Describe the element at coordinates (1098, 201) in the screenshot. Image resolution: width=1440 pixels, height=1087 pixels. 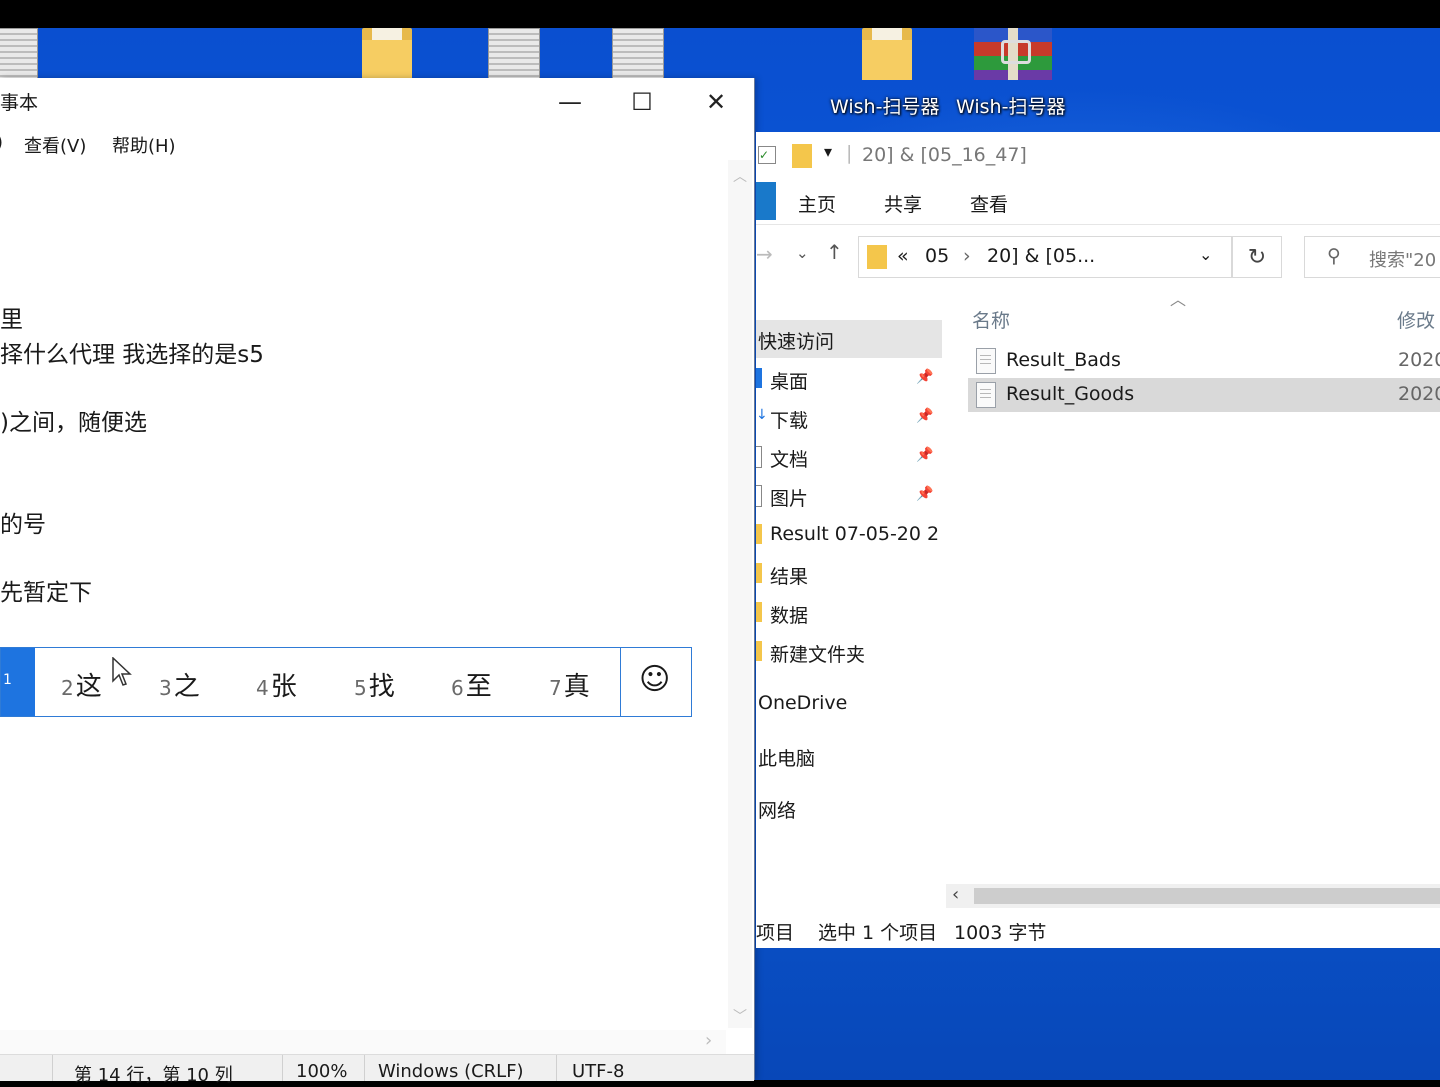
I see `ribbon-tabs: 主页 共享 查看` at that location.